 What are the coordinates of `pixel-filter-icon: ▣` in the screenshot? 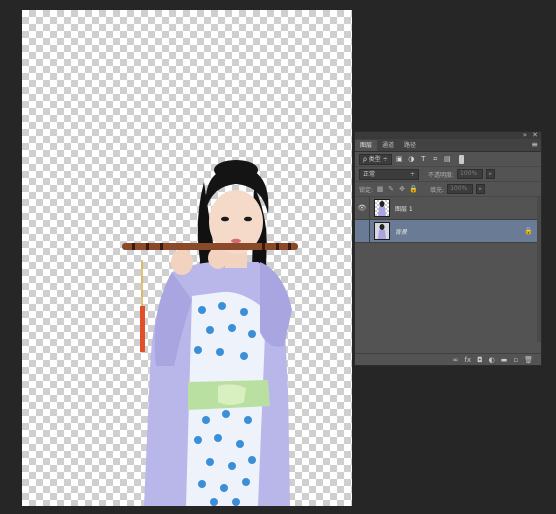 It's located at (399, 159).